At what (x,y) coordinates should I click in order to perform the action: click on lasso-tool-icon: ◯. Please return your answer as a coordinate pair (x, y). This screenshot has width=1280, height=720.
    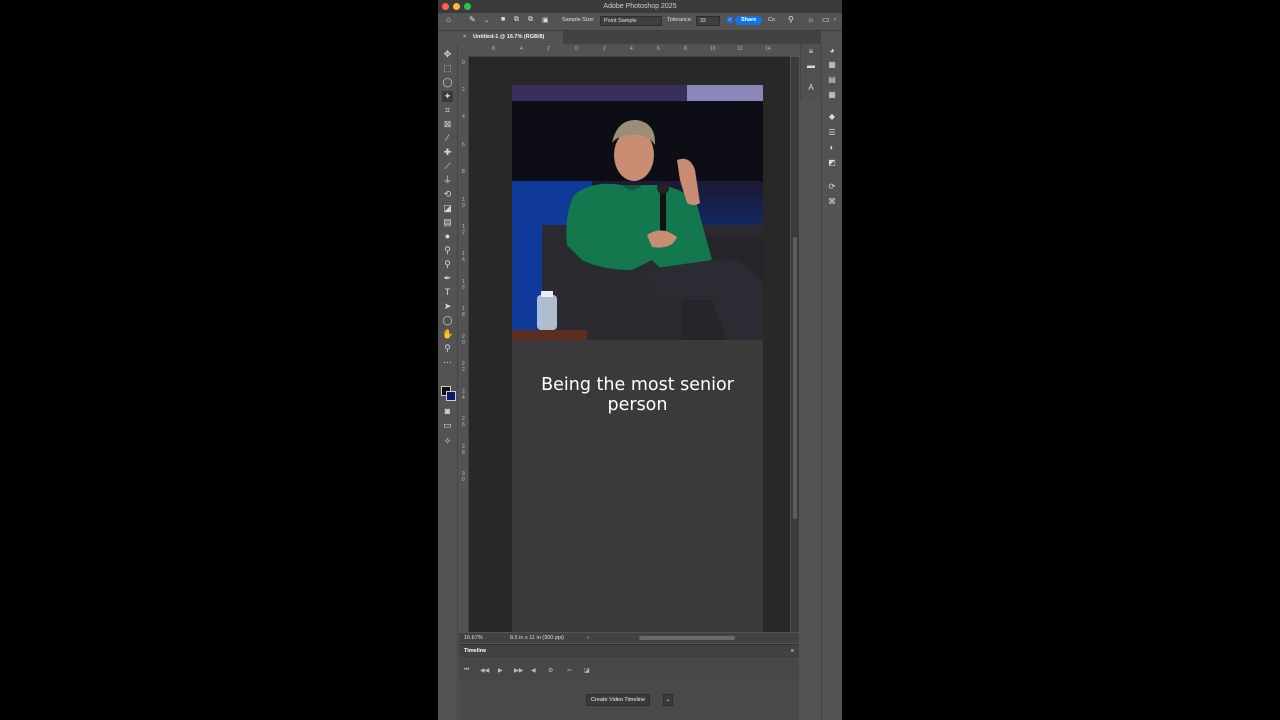
    Looking at the image, I should click on (447, 82).